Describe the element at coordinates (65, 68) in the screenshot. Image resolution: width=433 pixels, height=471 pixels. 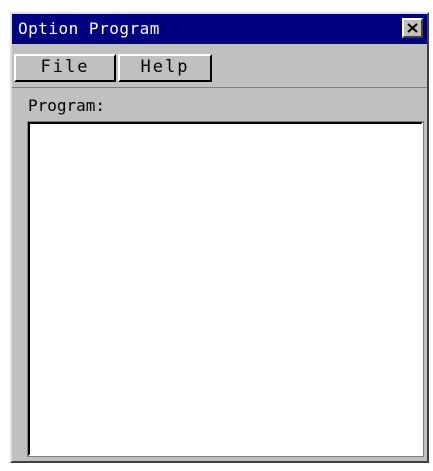
I see `file-menu-button: File` at that location.